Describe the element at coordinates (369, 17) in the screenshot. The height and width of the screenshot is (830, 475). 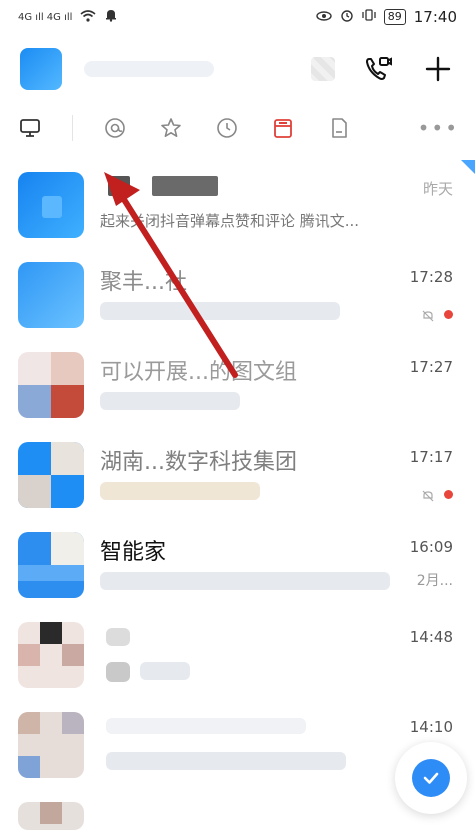
I see `vibrate-icon` at that location.